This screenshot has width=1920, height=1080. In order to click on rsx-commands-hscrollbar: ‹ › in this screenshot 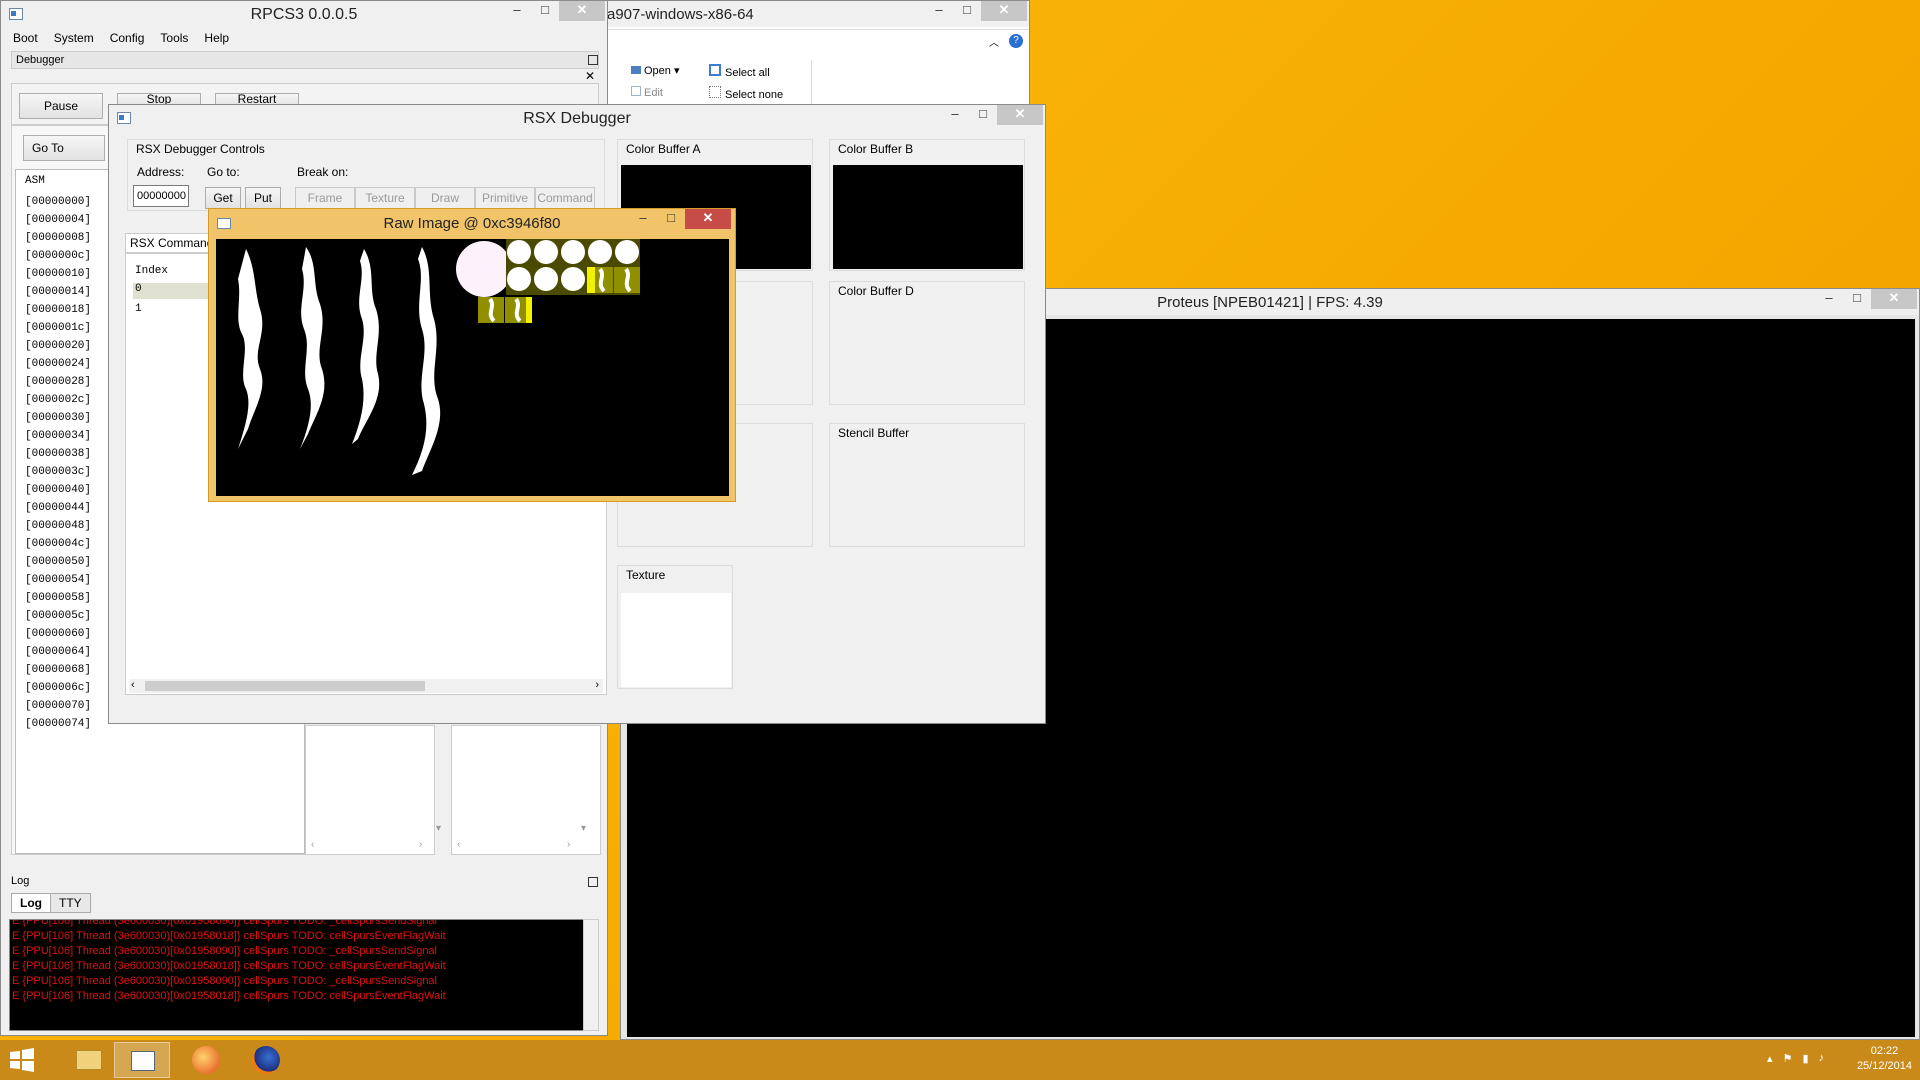, I will do `click(366, 686)`.